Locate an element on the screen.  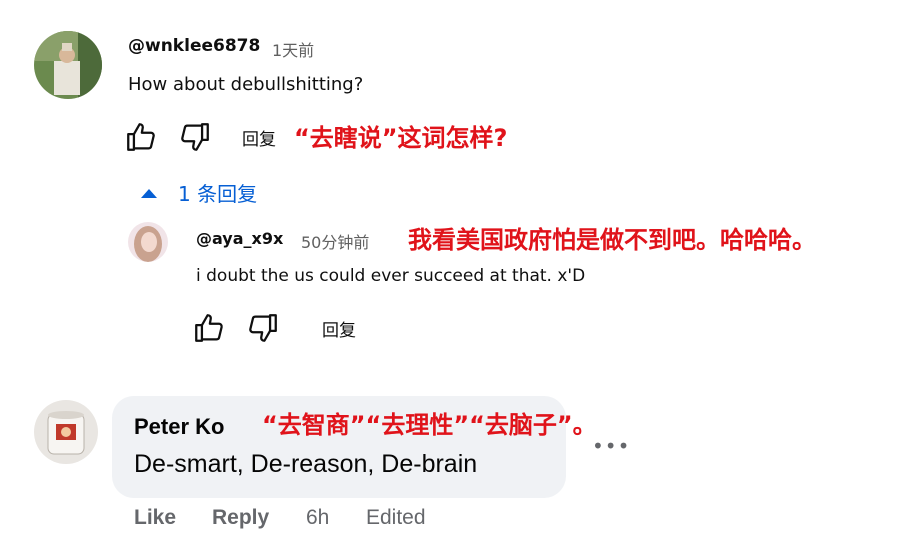
comment-text: How about debullshitting? is located at coordinates (246, 84).